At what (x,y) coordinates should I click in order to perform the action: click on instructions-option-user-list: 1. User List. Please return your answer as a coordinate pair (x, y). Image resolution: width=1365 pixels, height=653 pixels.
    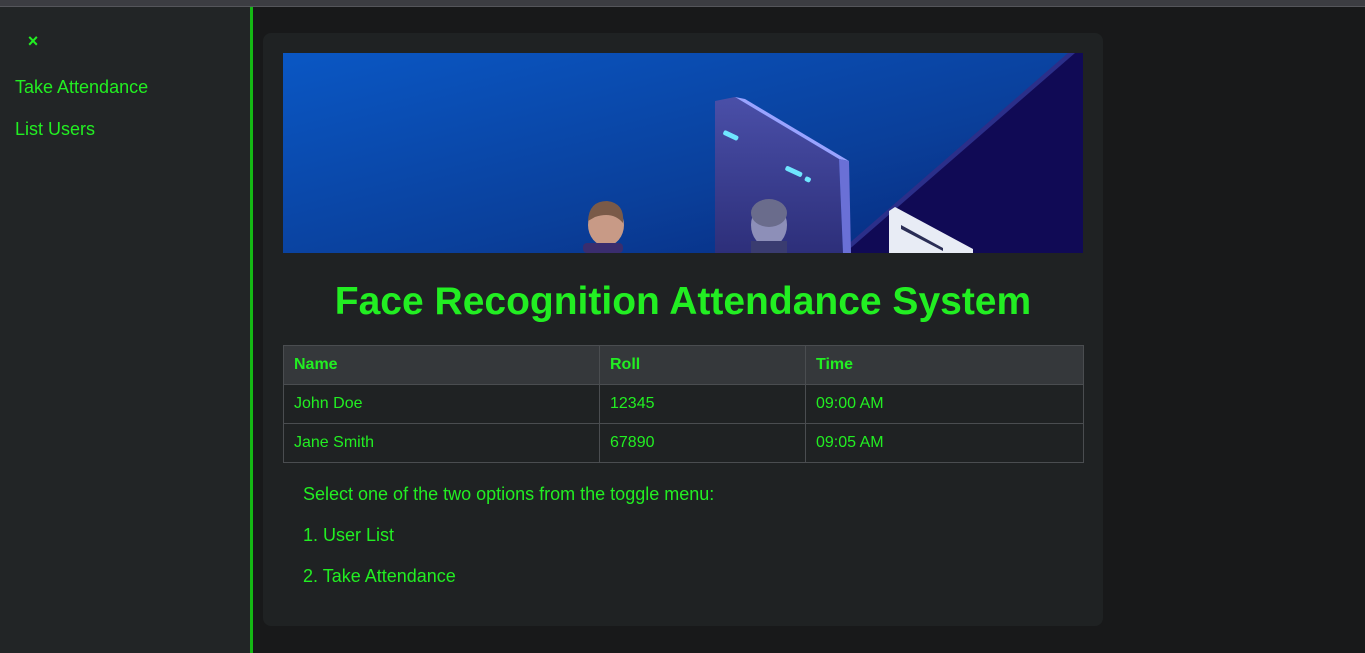
    Looking at the image, I should click on (349, 535).